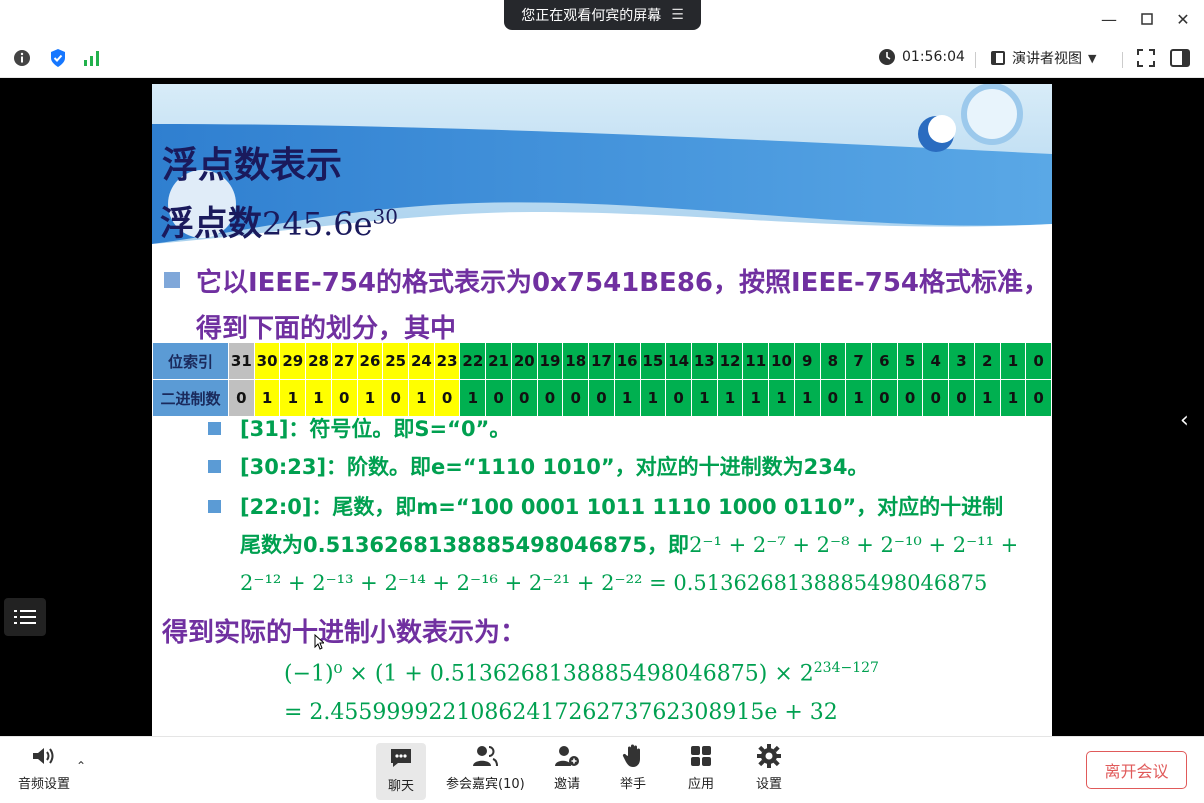 This screenshot has height=803, width=1204. Describe the element at coordinates (58, 58) in the screenshot. I see `shield-icon` at that location.